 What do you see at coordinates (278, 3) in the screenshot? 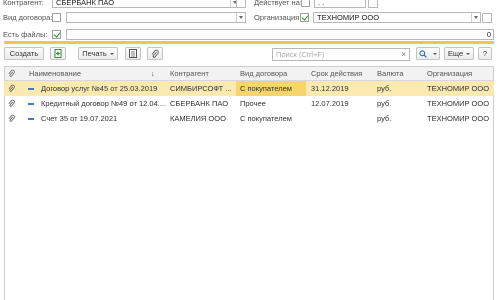
I see `valid-on-label: Действует на:` at bounding box center [278, 3].